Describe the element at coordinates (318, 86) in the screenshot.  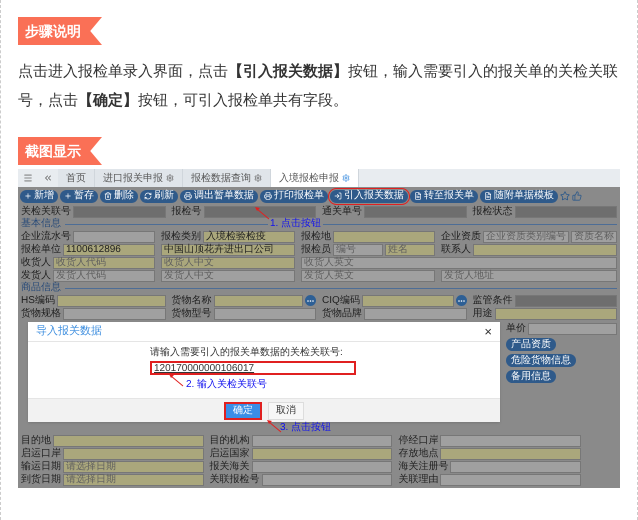
I see `description-text: 点击进入报检单录入界面，点击【引入报关数据】按钮，输入需要引入的报关单的关检关联号，点击【确定】按钮，可引入报检单共有字段。` at that location.